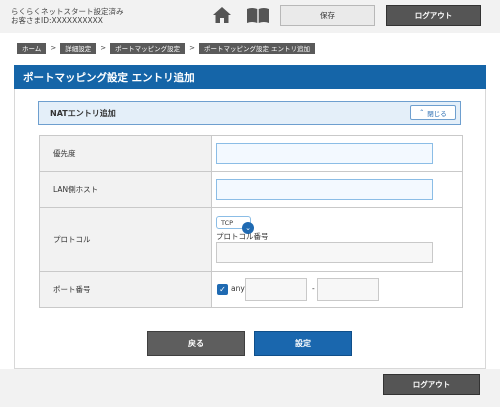  Describe the element at coordinates (235, 225) in the screenshot. I see `protocol-select: TCP ⌄` at that location.